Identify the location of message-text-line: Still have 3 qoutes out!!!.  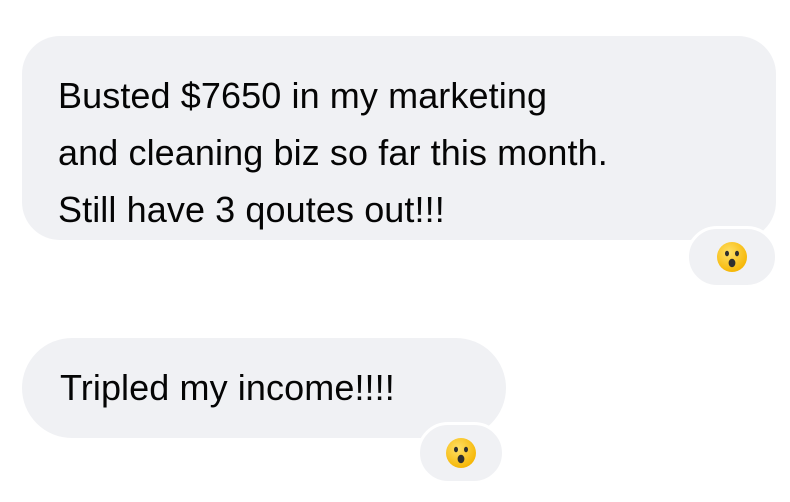
(251, 209).